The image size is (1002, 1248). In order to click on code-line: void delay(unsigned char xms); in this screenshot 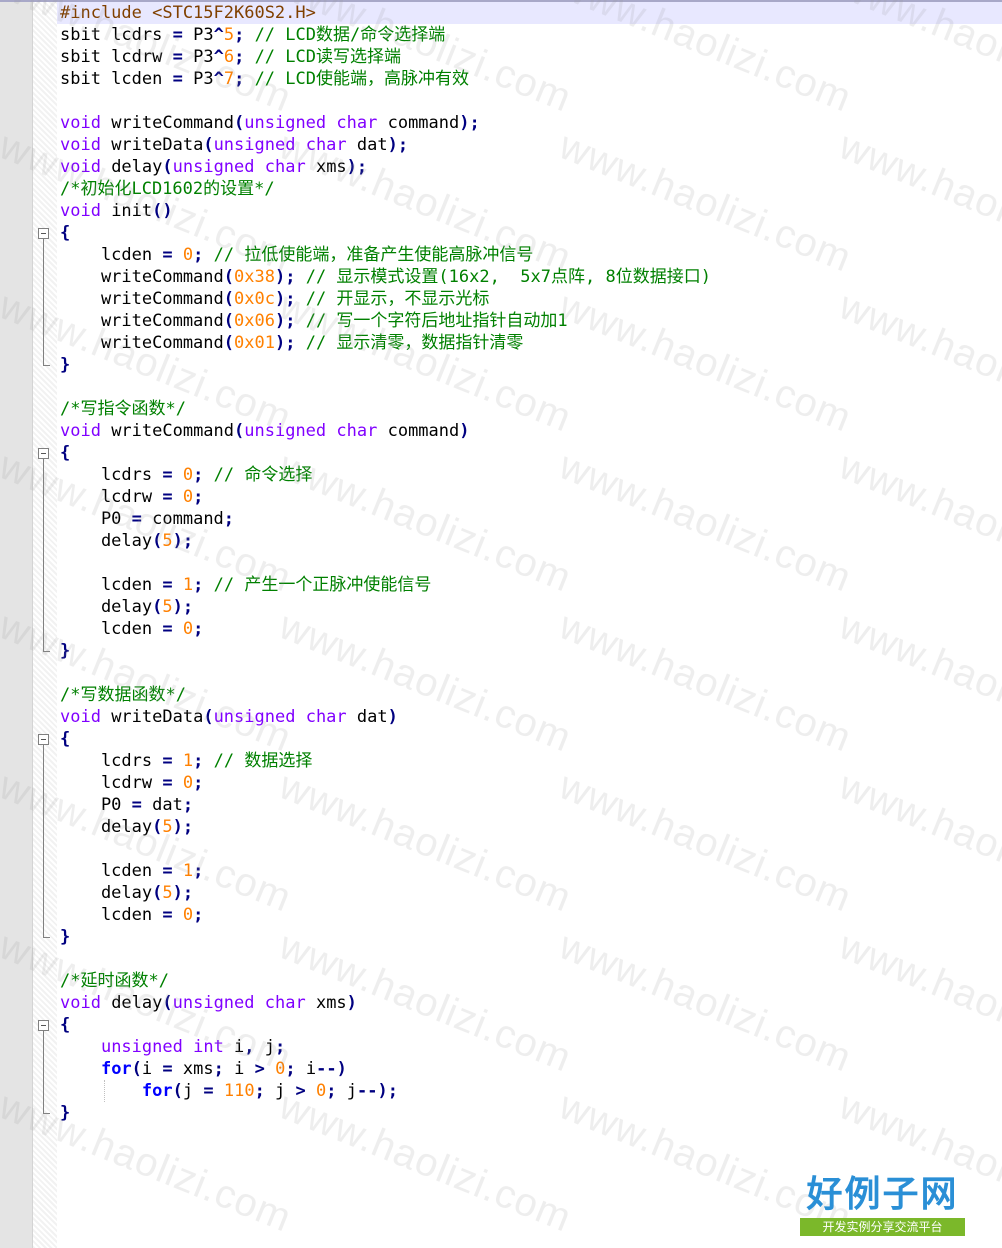, I will do `click(530, 167)`.